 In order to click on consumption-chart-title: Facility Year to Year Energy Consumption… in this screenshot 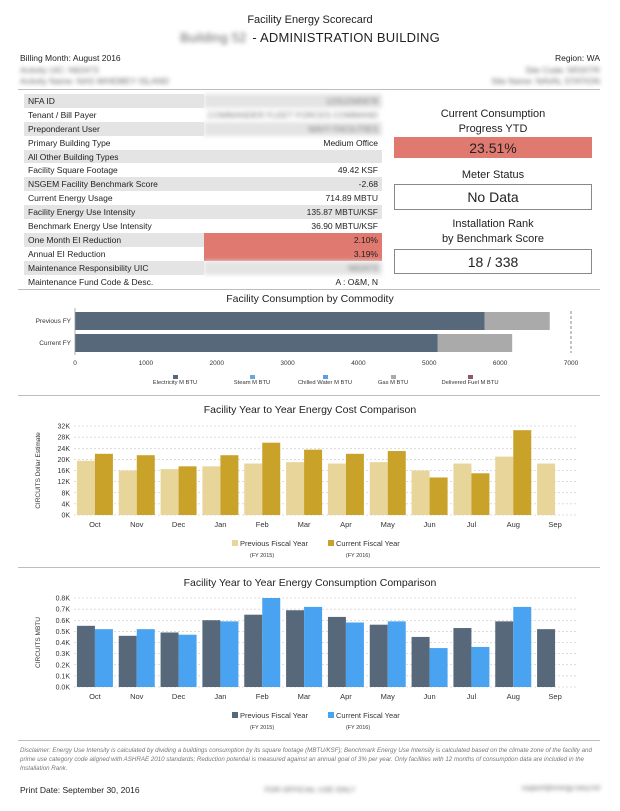, I will do `click(310, 583)`.